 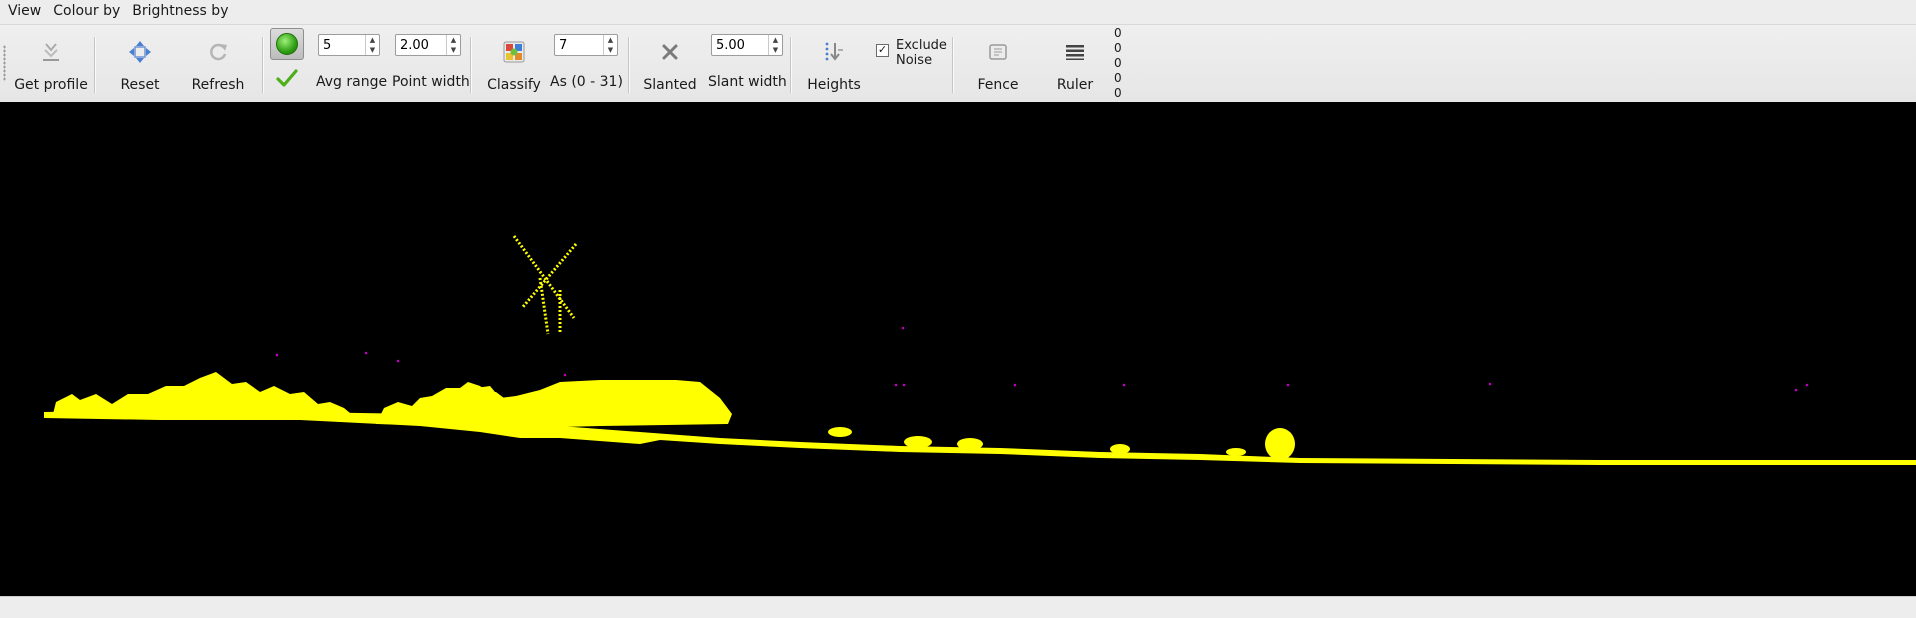 I want to click on menu-bar: View Colour by Brightness by, so click(x=958, y=12).